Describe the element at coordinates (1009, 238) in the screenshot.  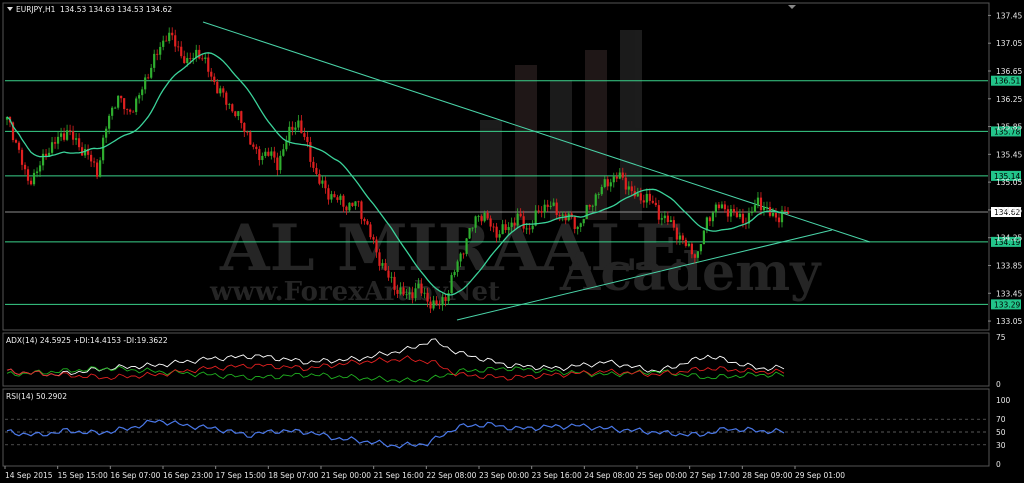
I see `price-tick-label: 134.25` at that location.